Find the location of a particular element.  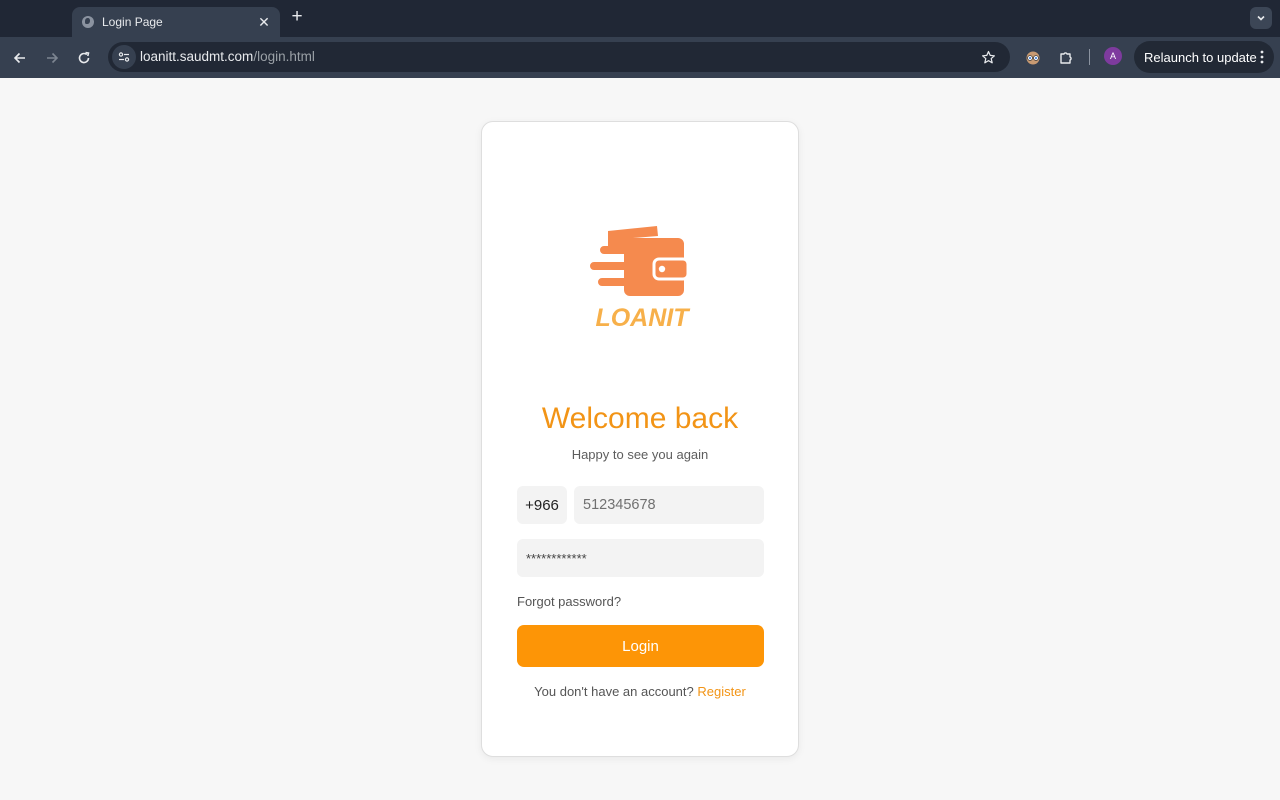

globe-icon is located at coordinates (88, 22).